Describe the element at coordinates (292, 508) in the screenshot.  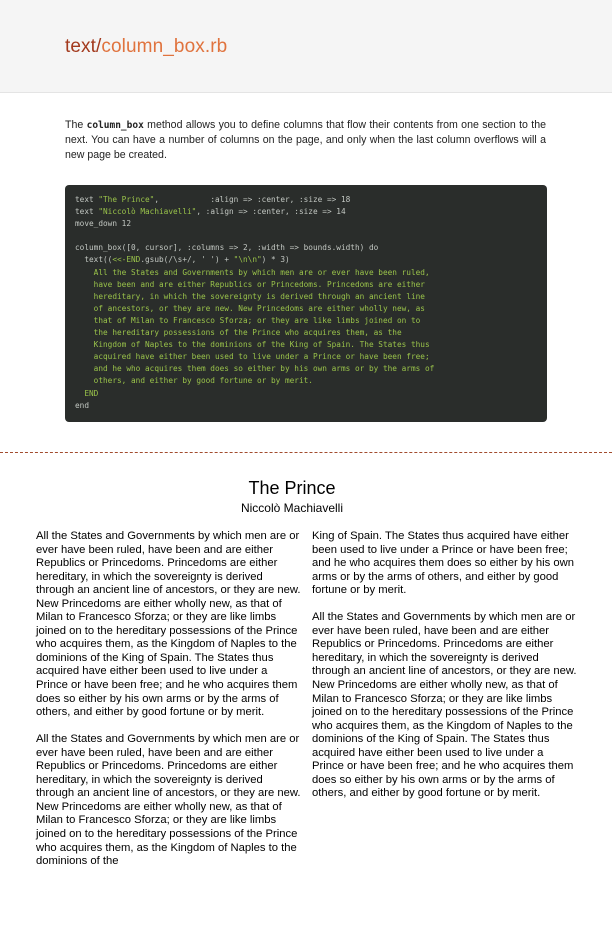
I see `document-author: Niccolò Machiavelli` at that location.